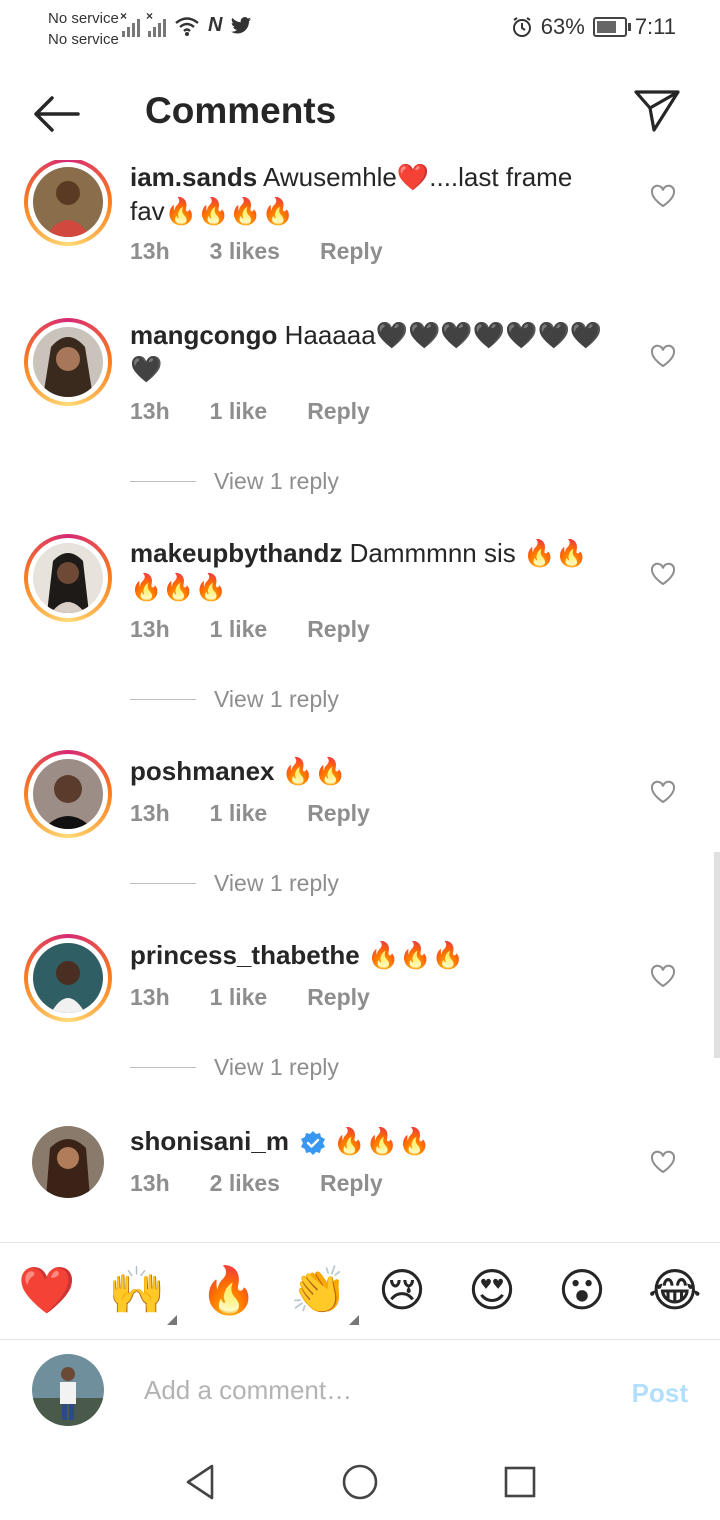 This screenshot has height=1520, width=720. Describe the element at coordinates (370, 771) in the screenshot. I see `comment-text: poshmanex 🔥🔥` at that location.